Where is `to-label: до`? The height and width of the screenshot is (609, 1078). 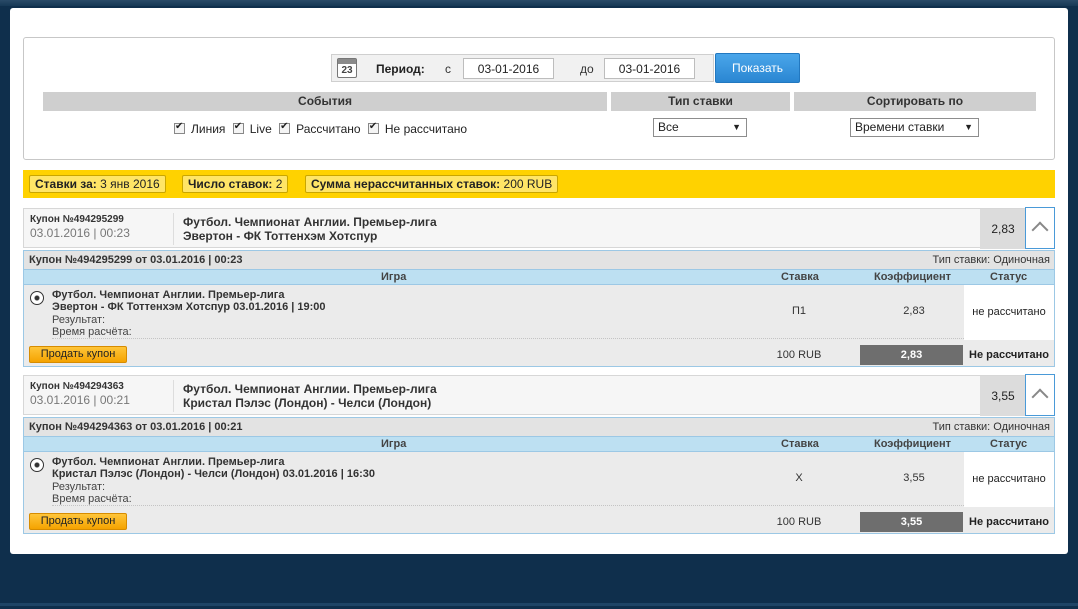
to-label: до is located at coordinates (587, 69).